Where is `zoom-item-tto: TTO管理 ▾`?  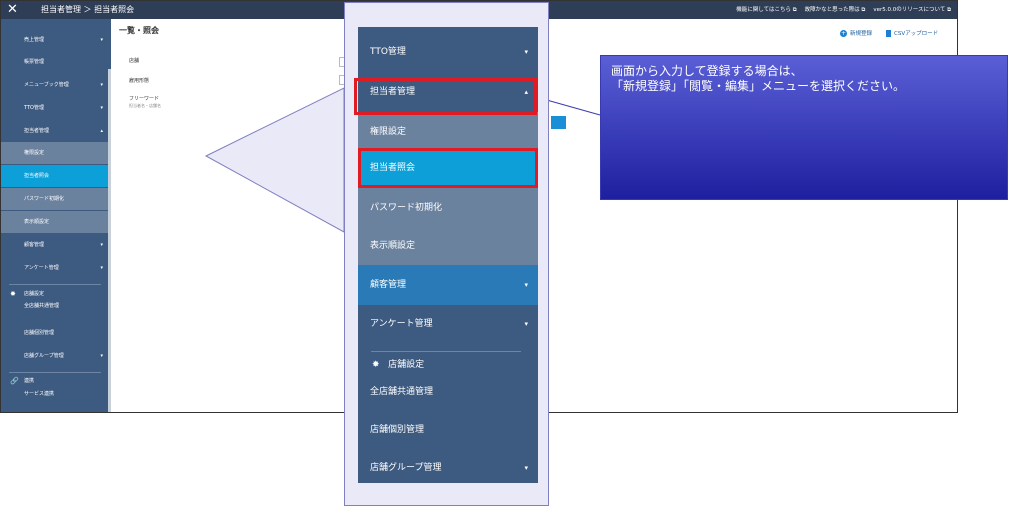
zoom-item-tto: TTO管理 ▾ is located at coordinates (448, 52).